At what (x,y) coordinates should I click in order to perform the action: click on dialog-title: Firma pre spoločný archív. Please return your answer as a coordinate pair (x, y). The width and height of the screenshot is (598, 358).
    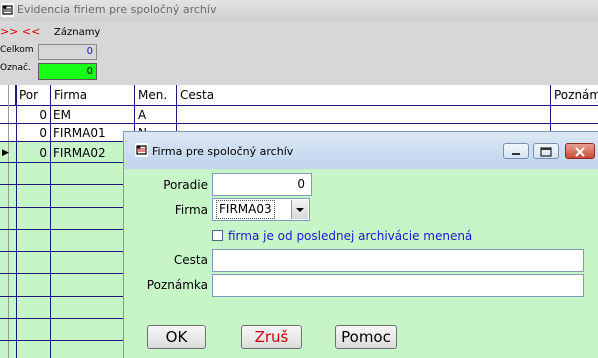
    Looking at the image, I should click on (223, 151).